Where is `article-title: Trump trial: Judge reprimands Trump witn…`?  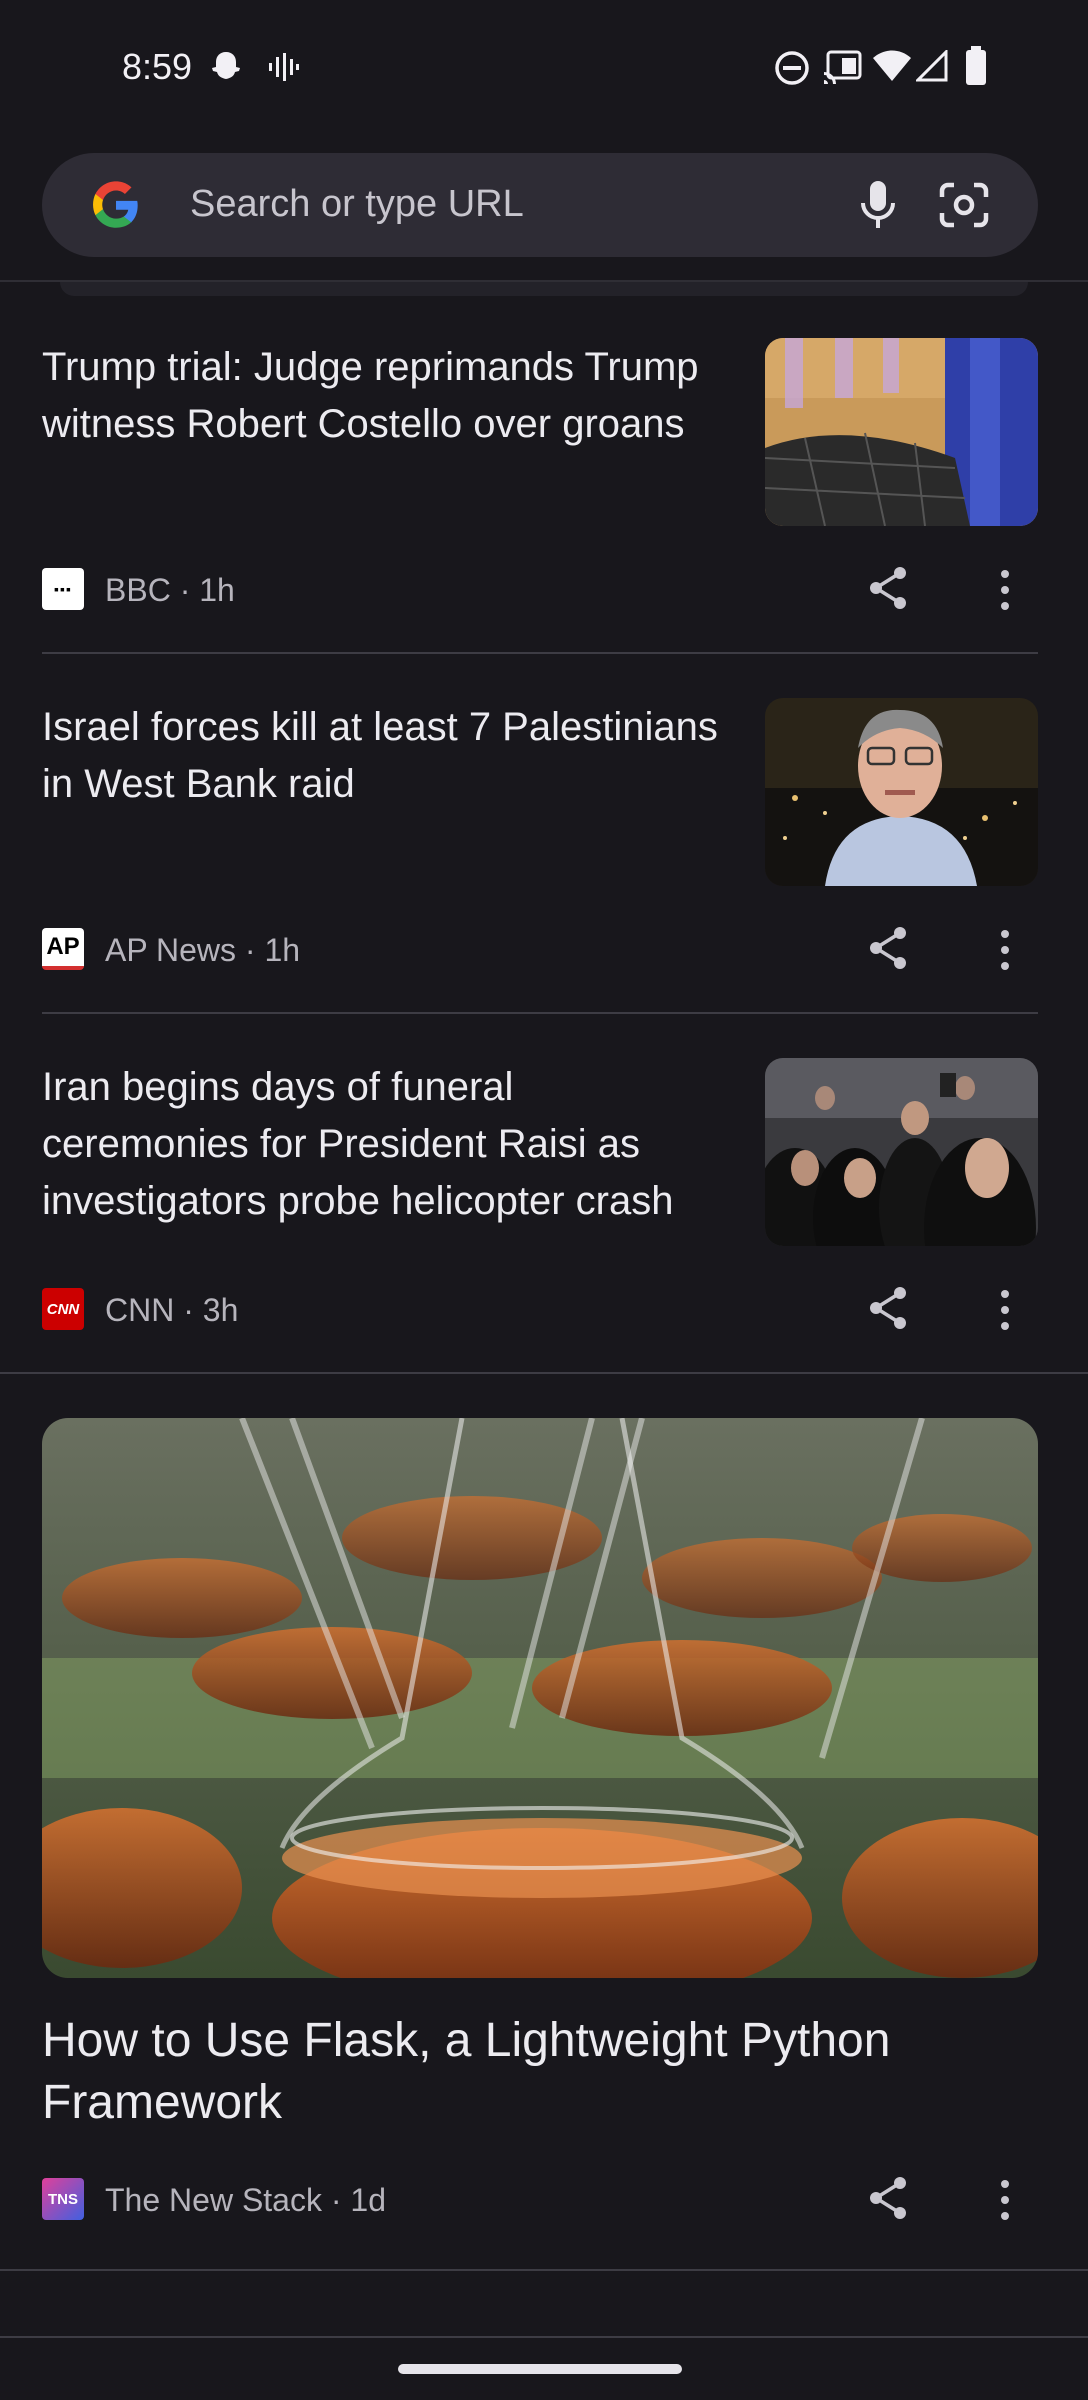
article-title: Trump trial: Judge reprimands Trump witn… is located at coordinates (382, 396).